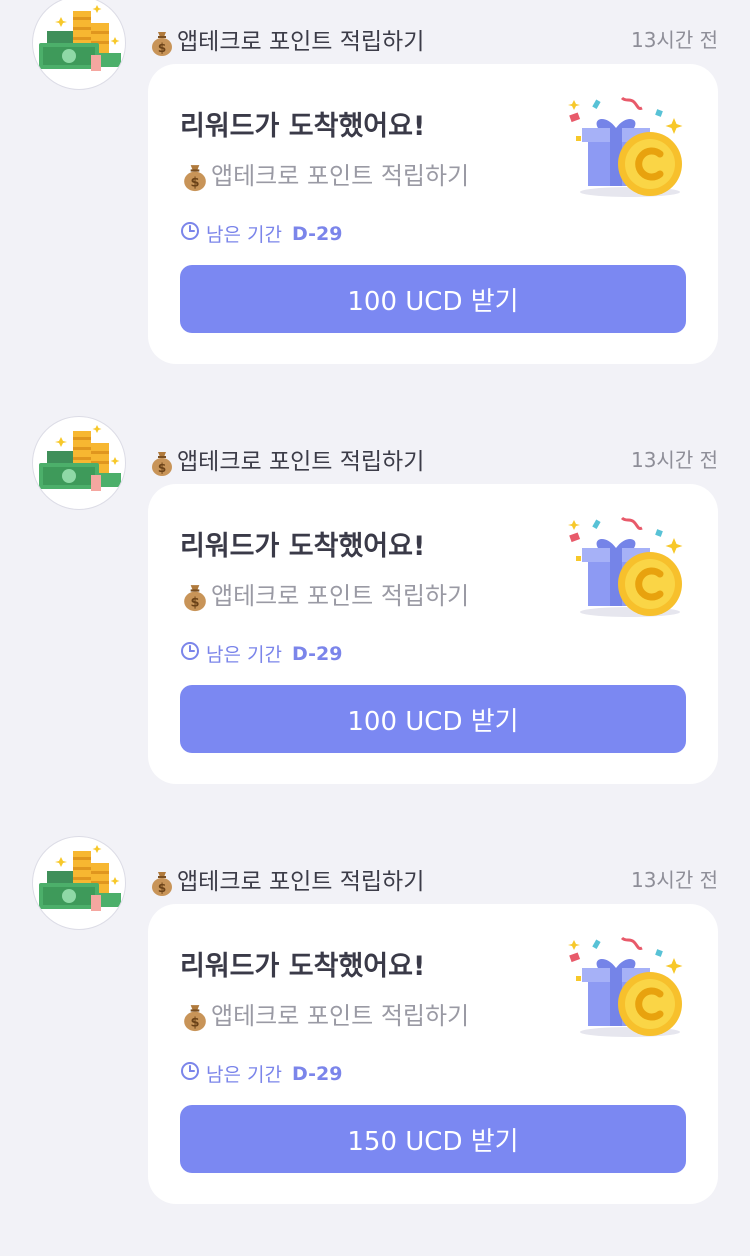 The height and width of the screenshot is (1256, 750). I want to click on claim-reward-button: 150 UCD 받기, so click(433, 1139).